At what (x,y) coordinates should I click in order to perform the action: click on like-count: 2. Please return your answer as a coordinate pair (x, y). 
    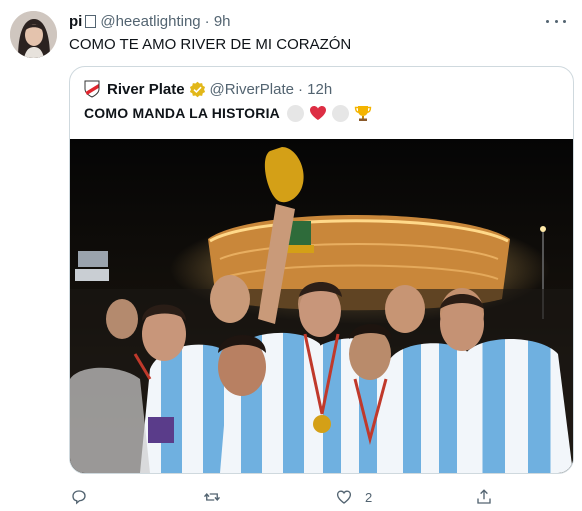
    Looking at the image, I should click on (369, 497).